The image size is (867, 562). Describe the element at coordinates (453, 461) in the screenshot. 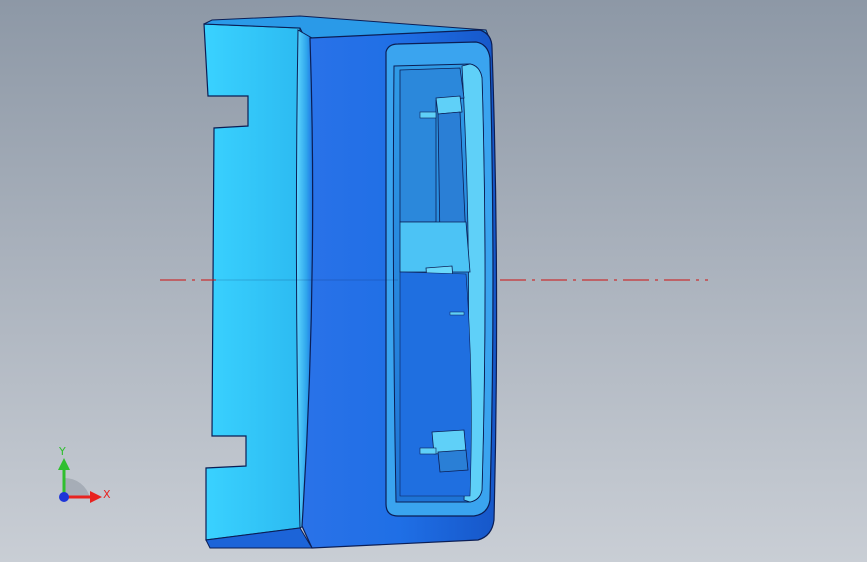

I see `internal-post-lower` at that location.